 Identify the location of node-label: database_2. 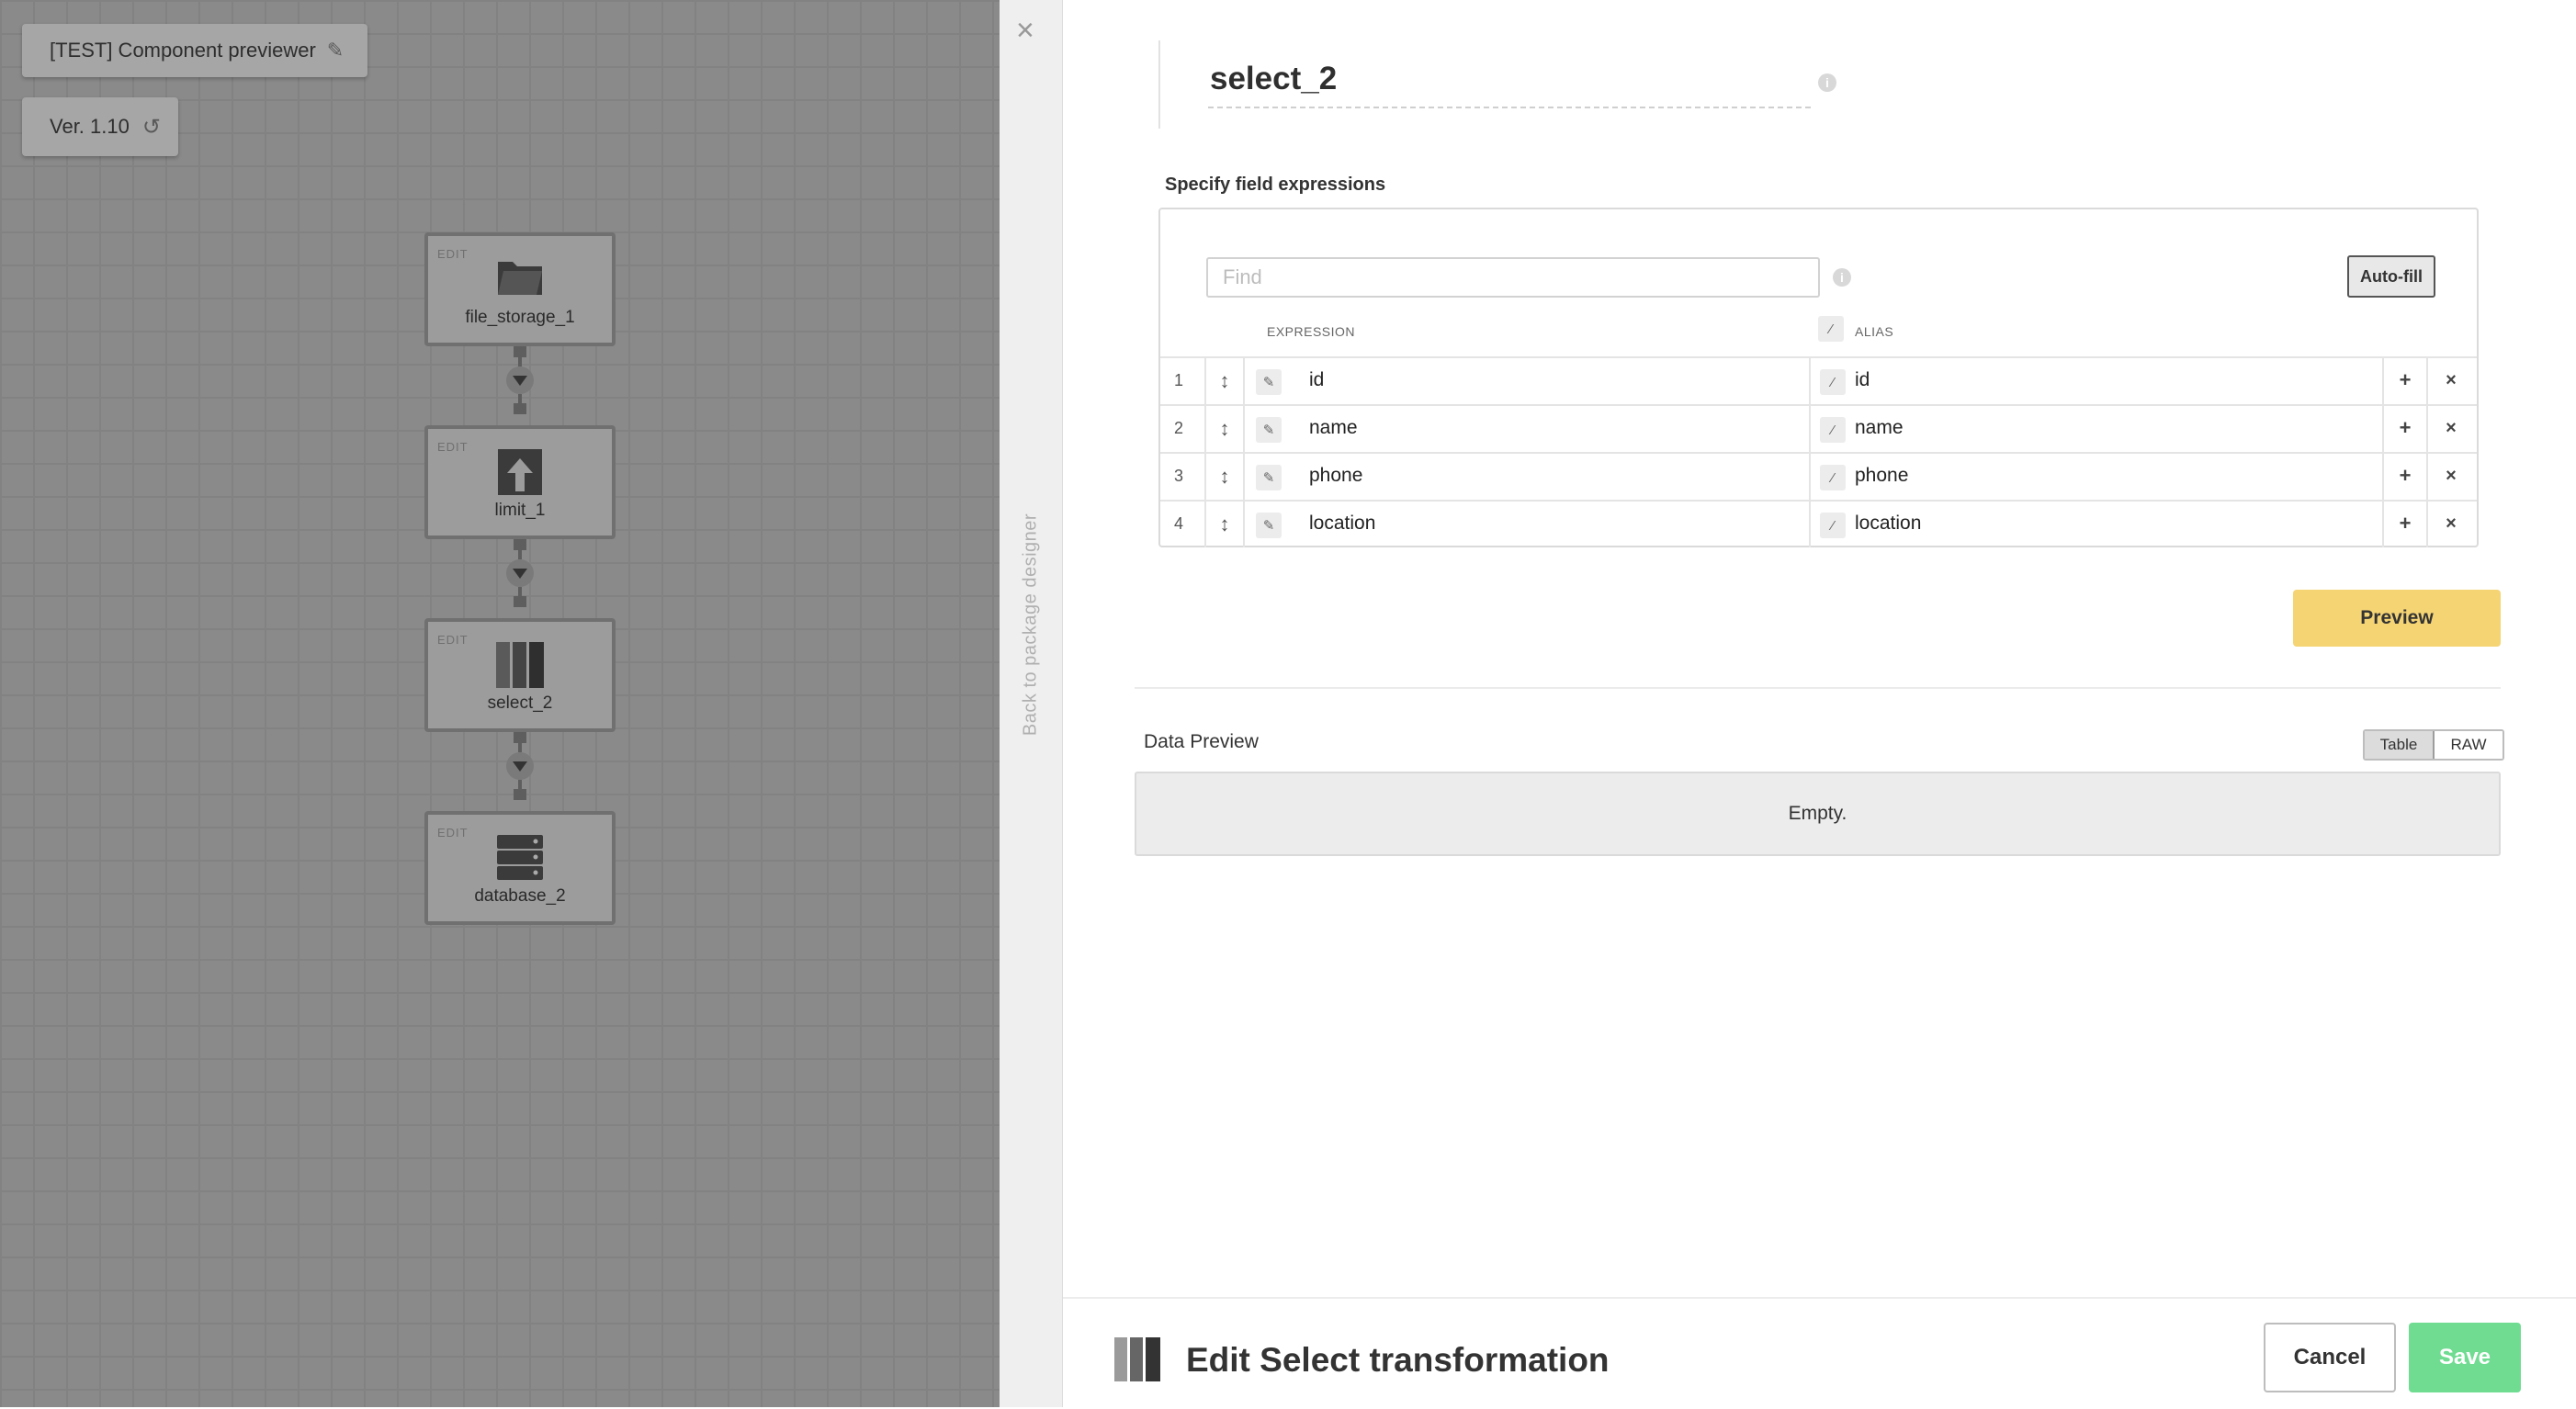
(520, 896).